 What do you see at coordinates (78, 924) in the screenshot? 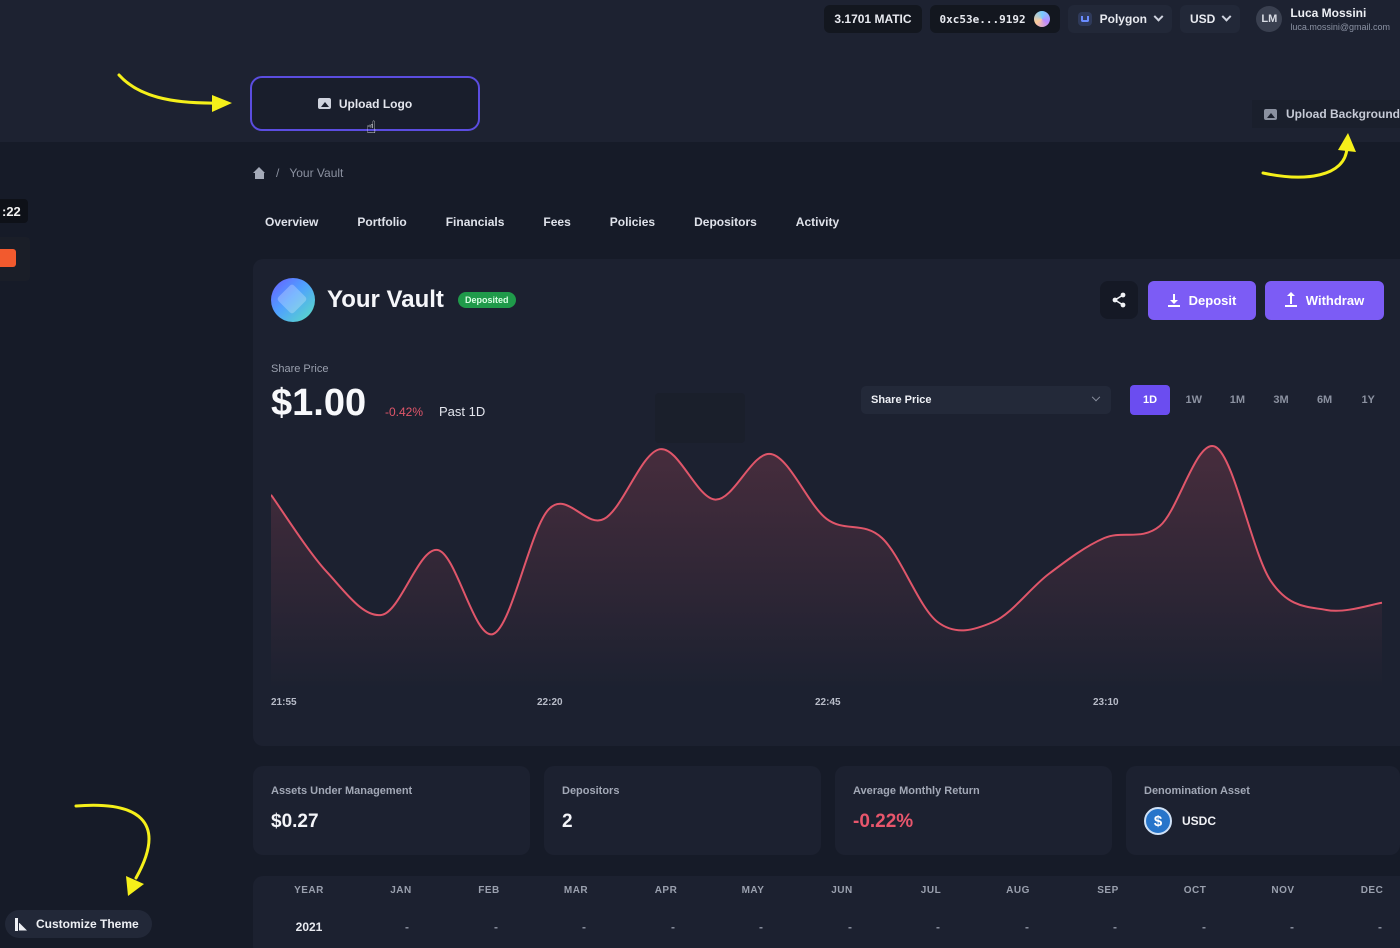
I see `customize-theme-button: Customize Theme` at bounding box center [78, 924].